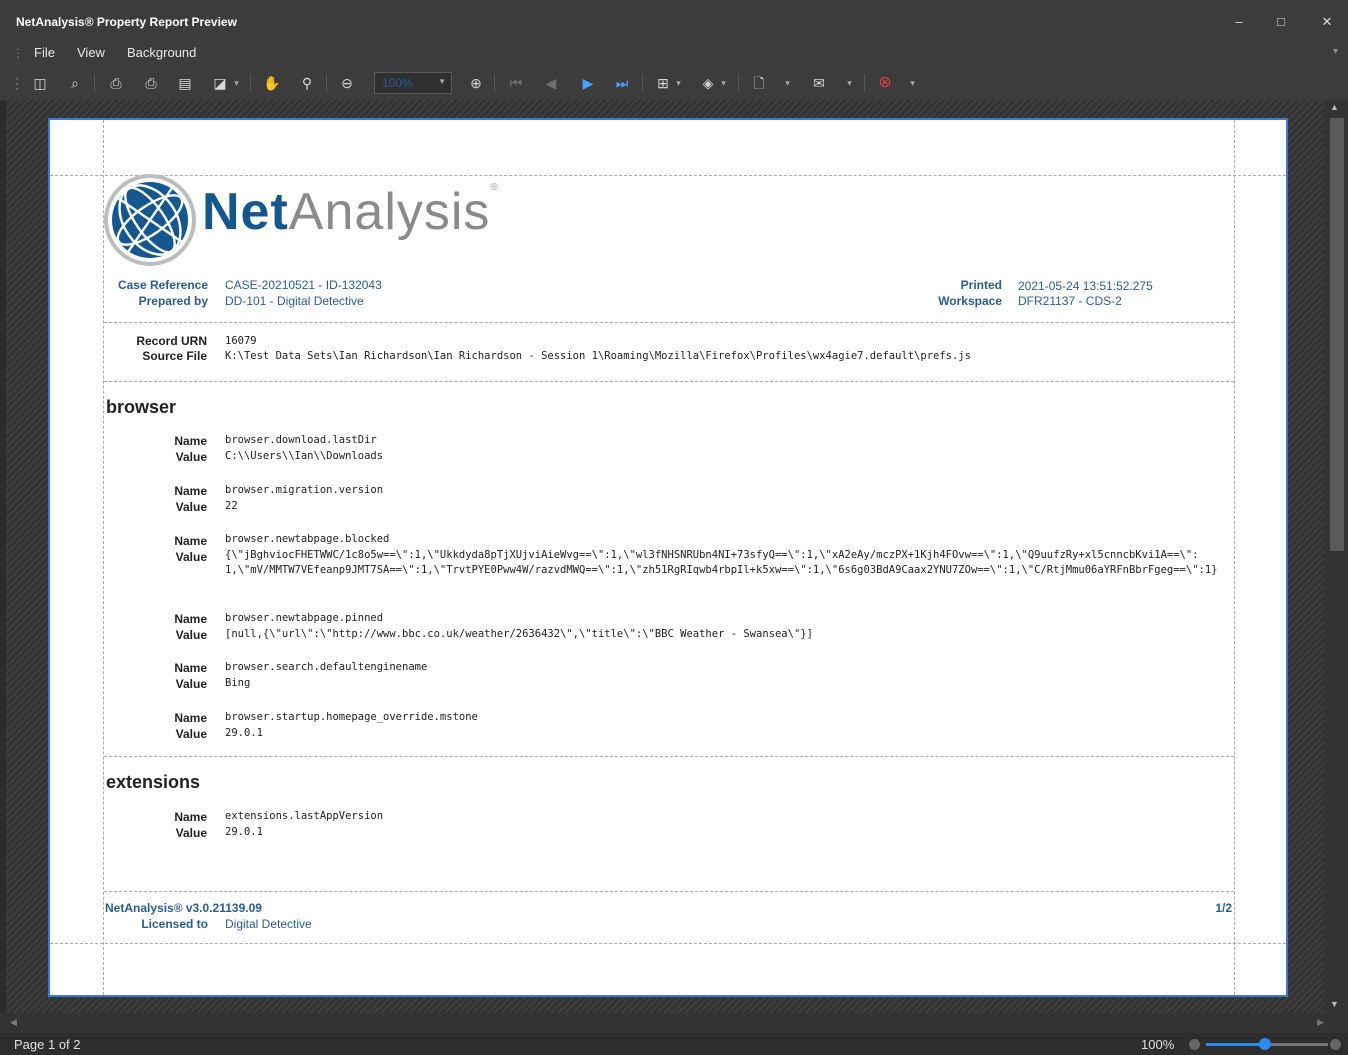 The height and width of the screenshot is (1055, 1348). I want to click on multiple-pages-icon: ⊞, so click(663, 83).